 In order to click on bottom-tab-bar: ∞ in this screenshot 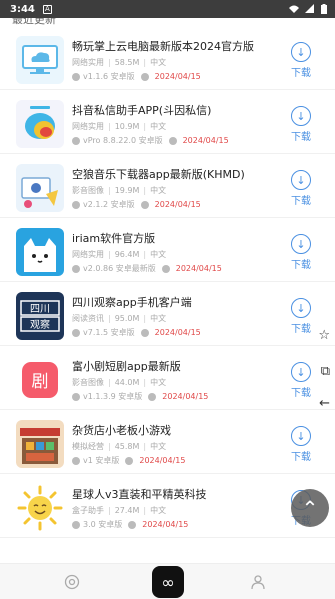, I will do `click(167, 581)`.